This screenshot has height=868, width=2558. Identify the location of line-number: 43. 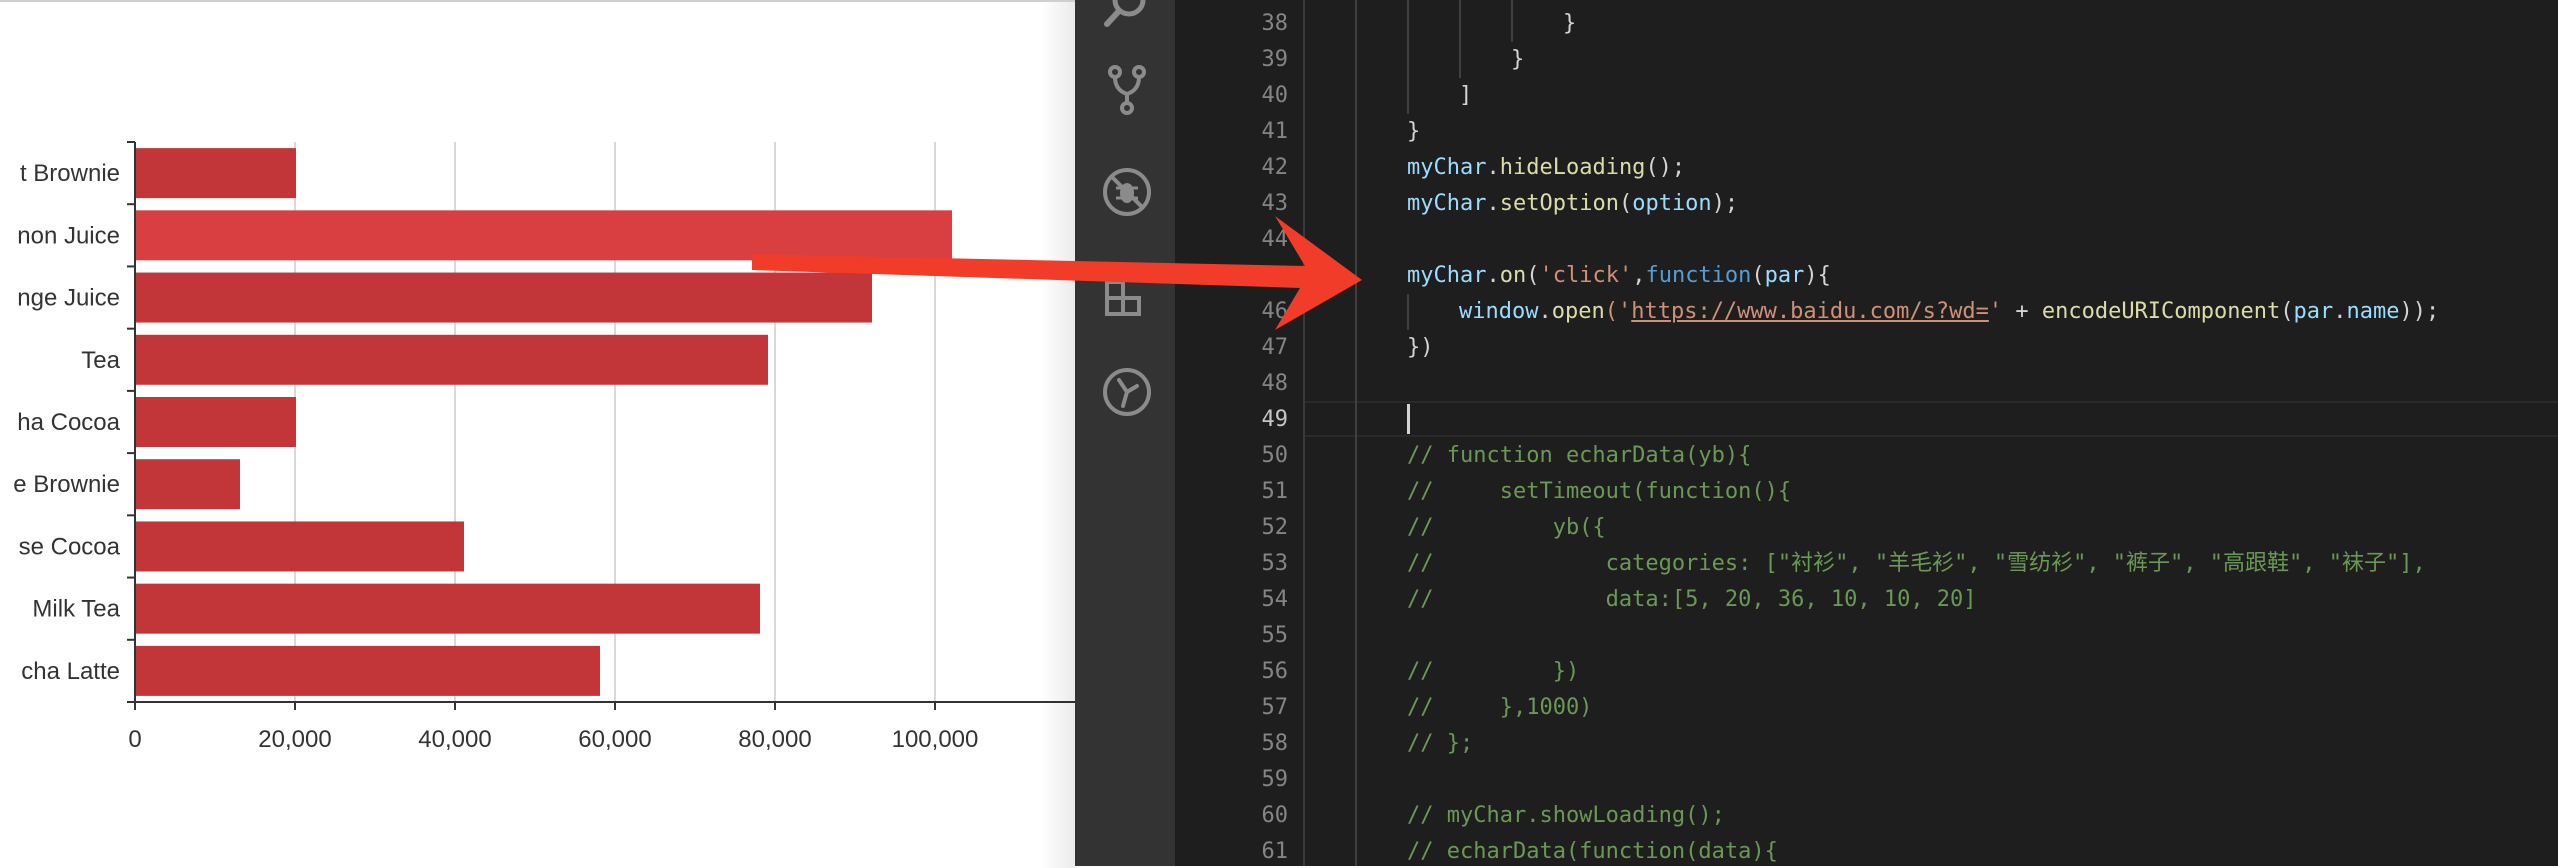
(1275, 203).